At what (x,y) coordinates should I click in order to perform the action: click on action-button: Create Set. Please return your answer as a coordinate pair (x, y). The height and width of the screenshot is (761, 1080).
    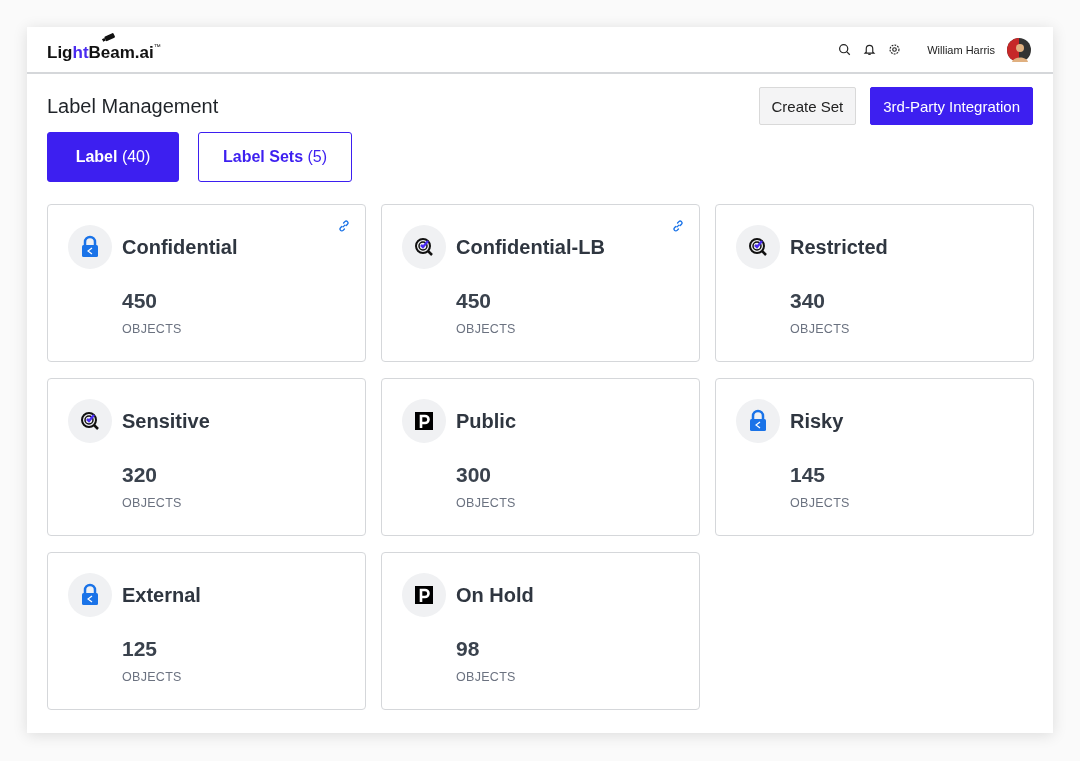
    Looking at the image, I should click on (807, 106).